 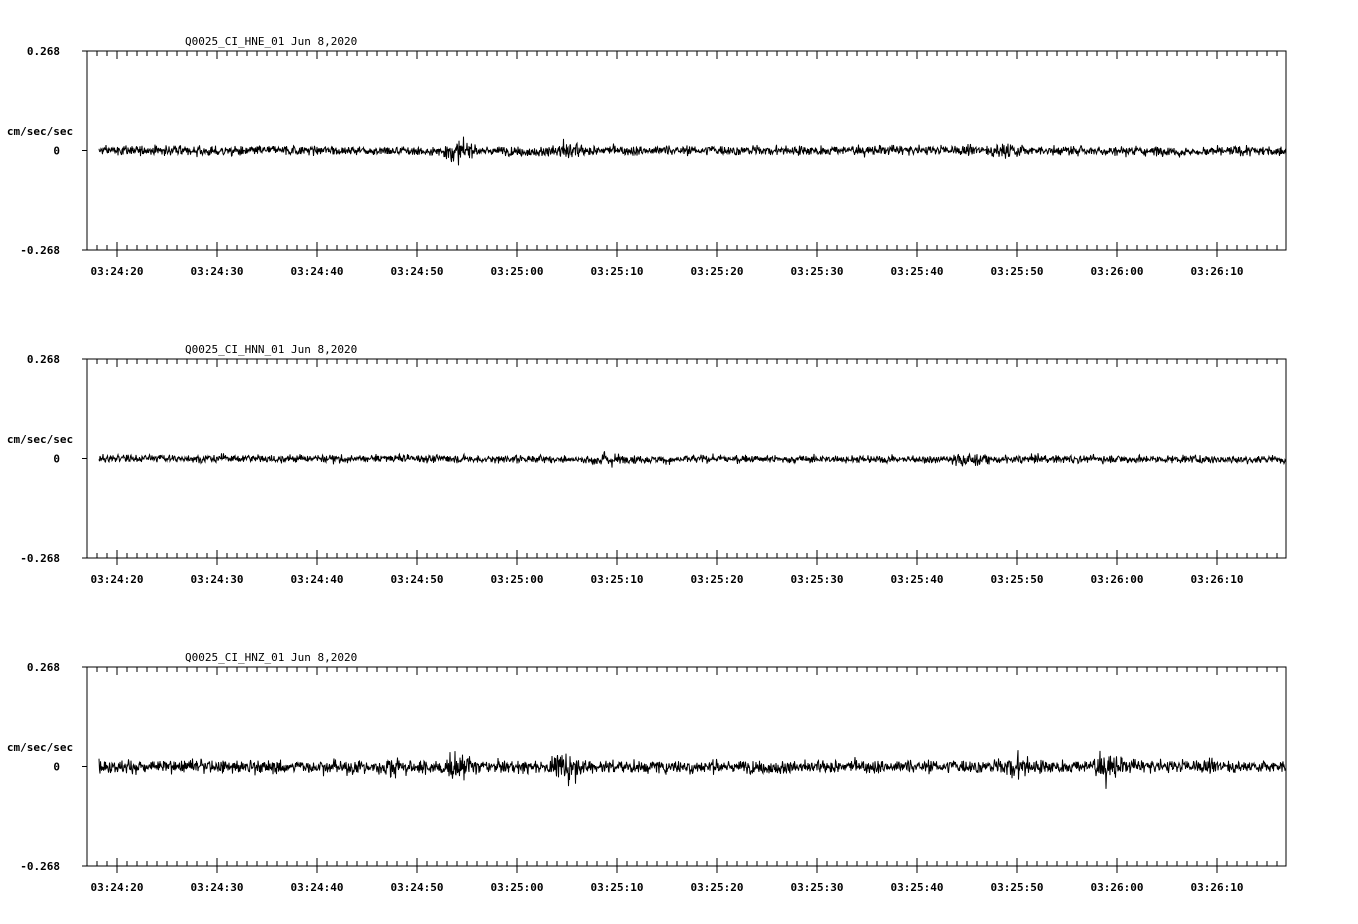 I want to click on chart-title: Q0025_CI_HNN_01 Jun 8,2020, so click(x=271, y=349).